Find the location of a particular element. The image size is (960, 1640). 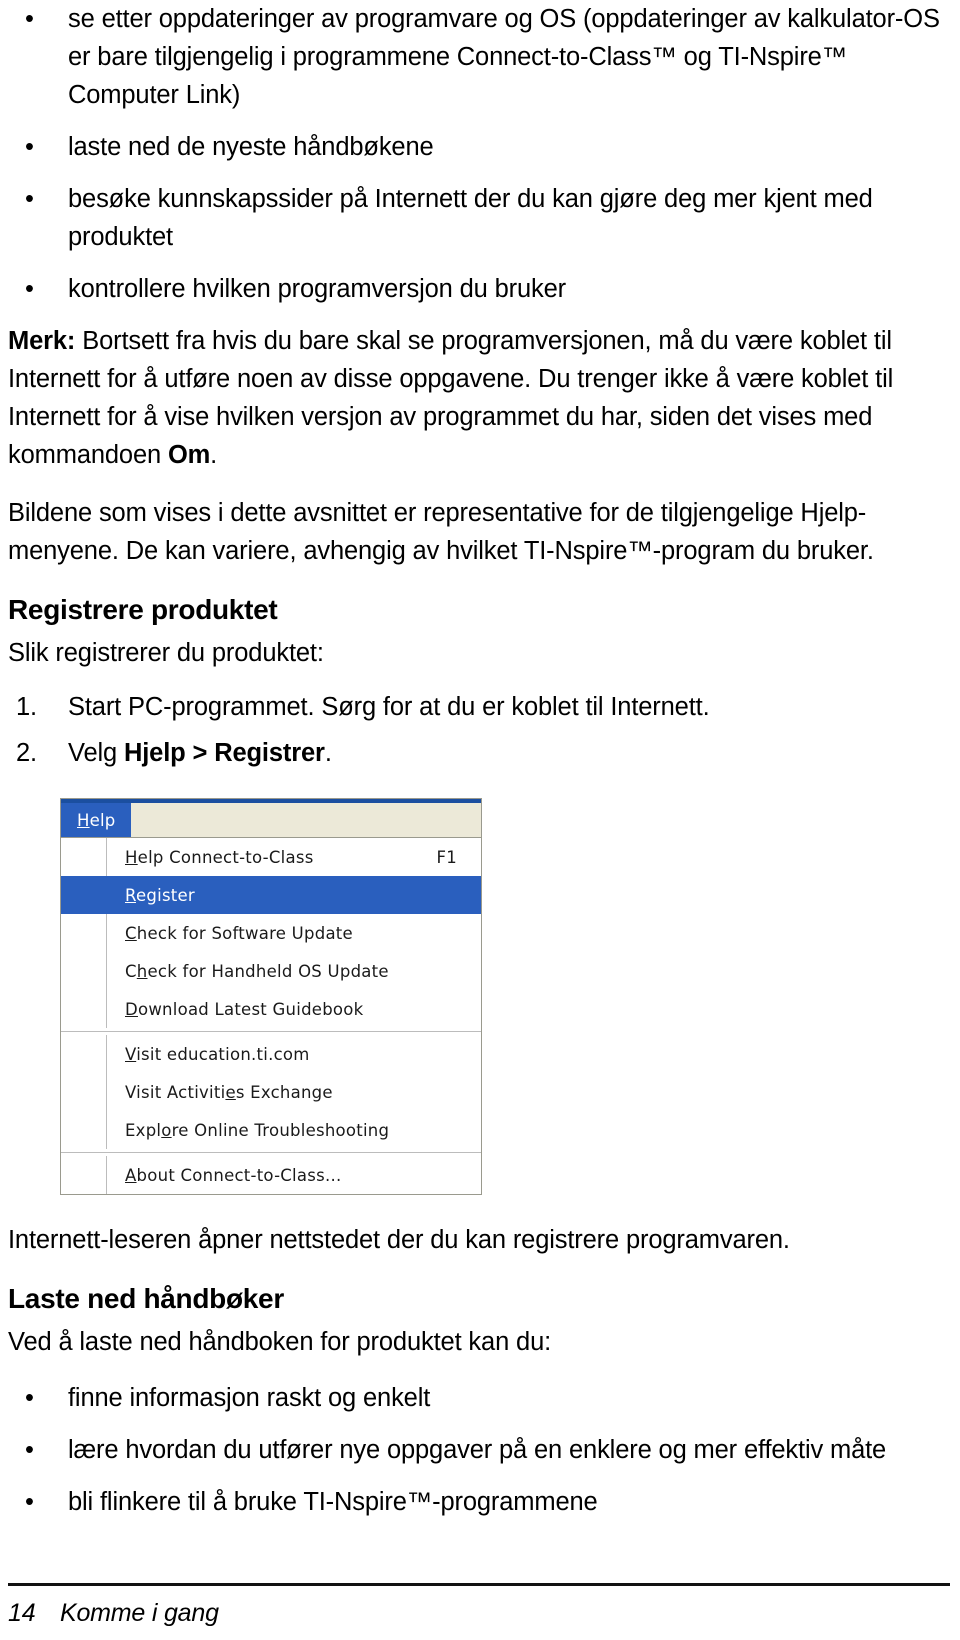

menu-item-check-for-software-update: Check for Software Update is located at coordinates (271, 933).